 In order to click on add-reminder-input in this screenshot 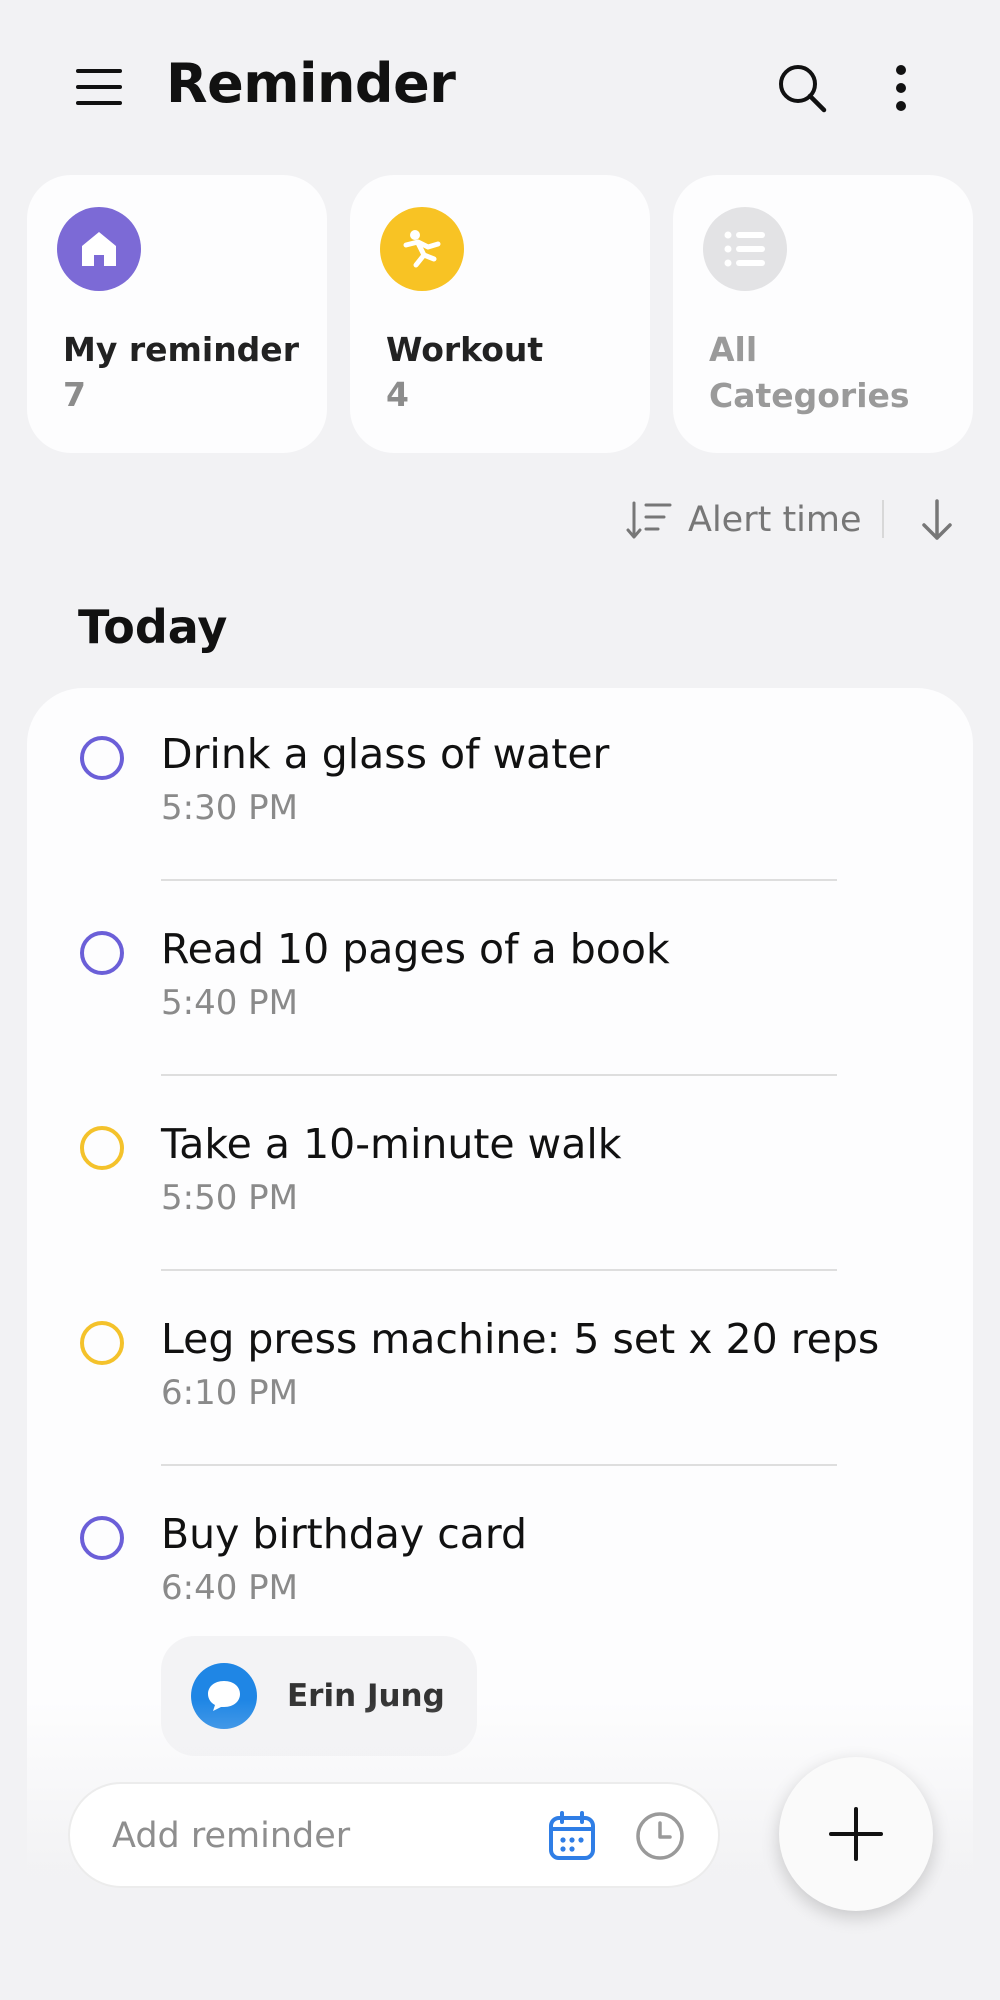, I will do `click(332, 1836)`.